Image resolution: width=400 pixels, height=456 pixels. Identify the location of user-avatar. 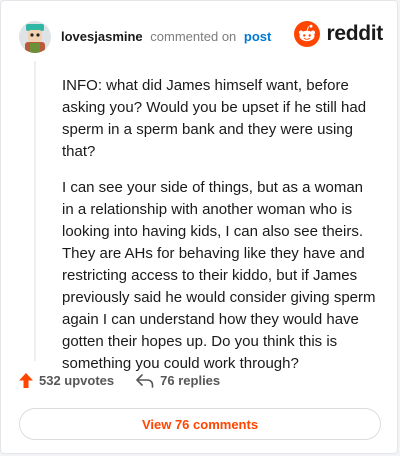
(35, 37).